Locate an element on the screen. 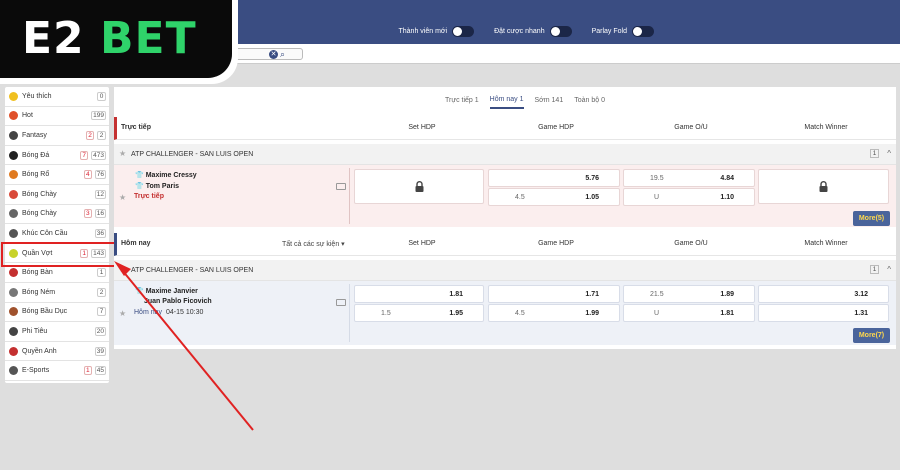  tab: Trực tiếp 1 is located at coordinates (462, 100).